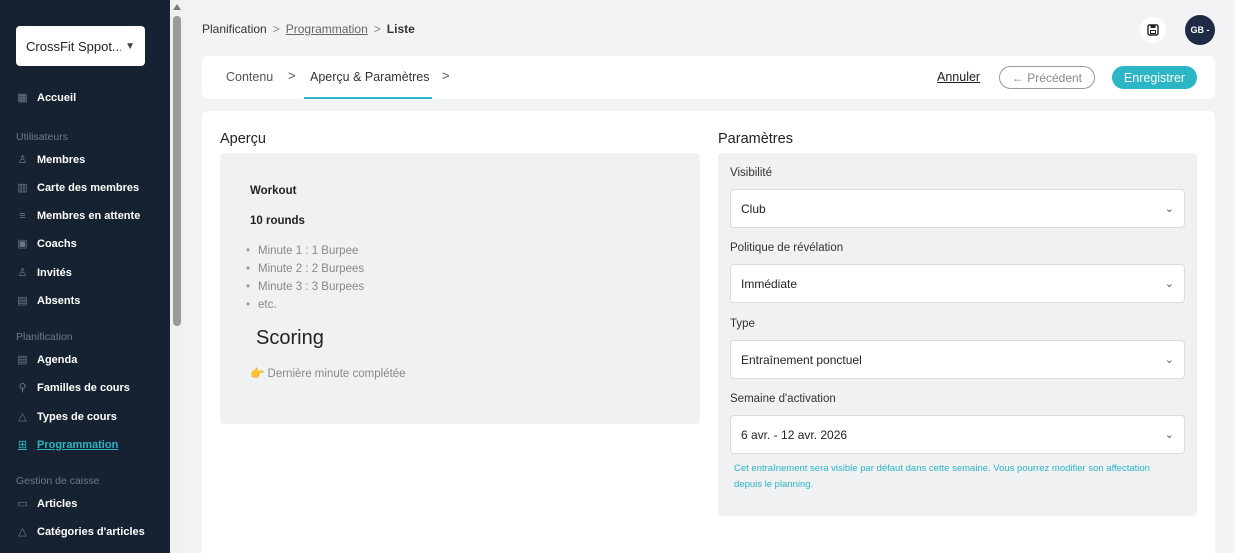 The height and width of the screenshot is (553, 1235). Describe the element at coordinates (957, 434) in the screenshot. I see `activation-week-select: 6 avr. - 12 avr. 2026 ⌄` at that location.